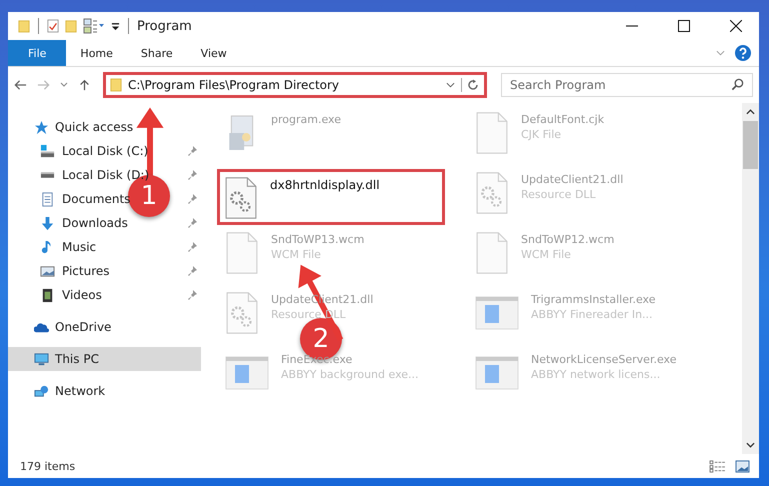 This screenshot has height=486, width=769. Describe the element at coordinates (104, 127) in the screenshot. I see `sidebar-item: Quick access` at that location.